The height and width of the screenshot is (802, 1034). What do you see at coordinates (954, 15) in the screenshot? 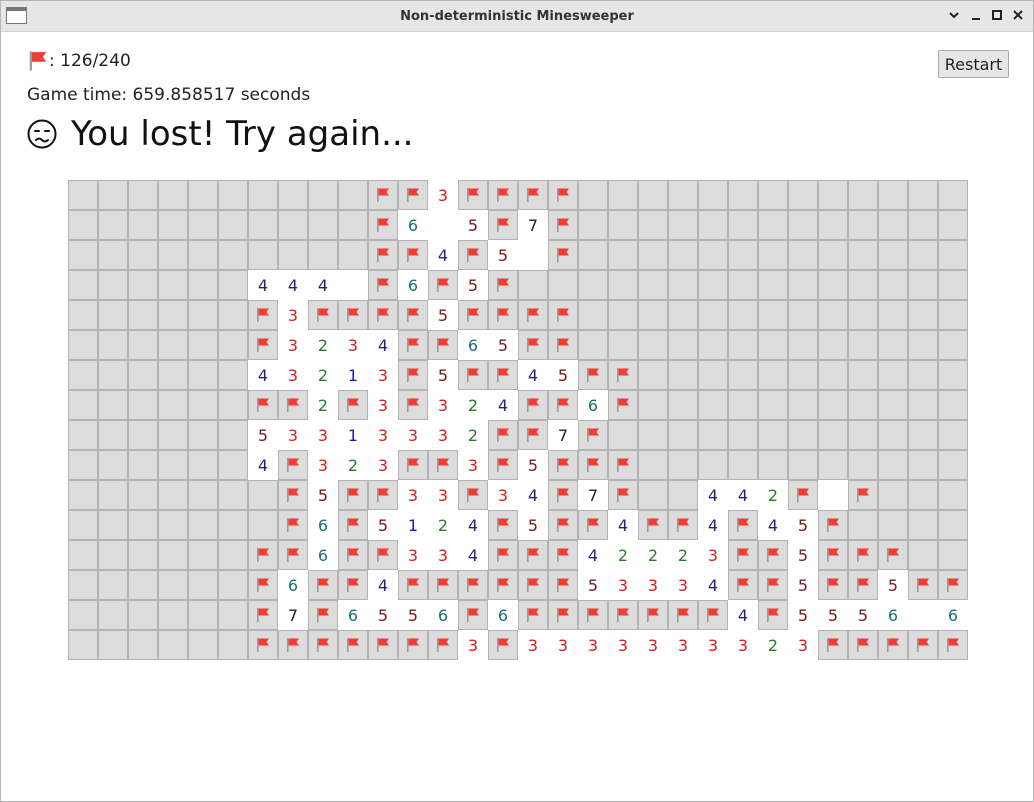
I see `minimize-icon` at bounding box center [954, 15].